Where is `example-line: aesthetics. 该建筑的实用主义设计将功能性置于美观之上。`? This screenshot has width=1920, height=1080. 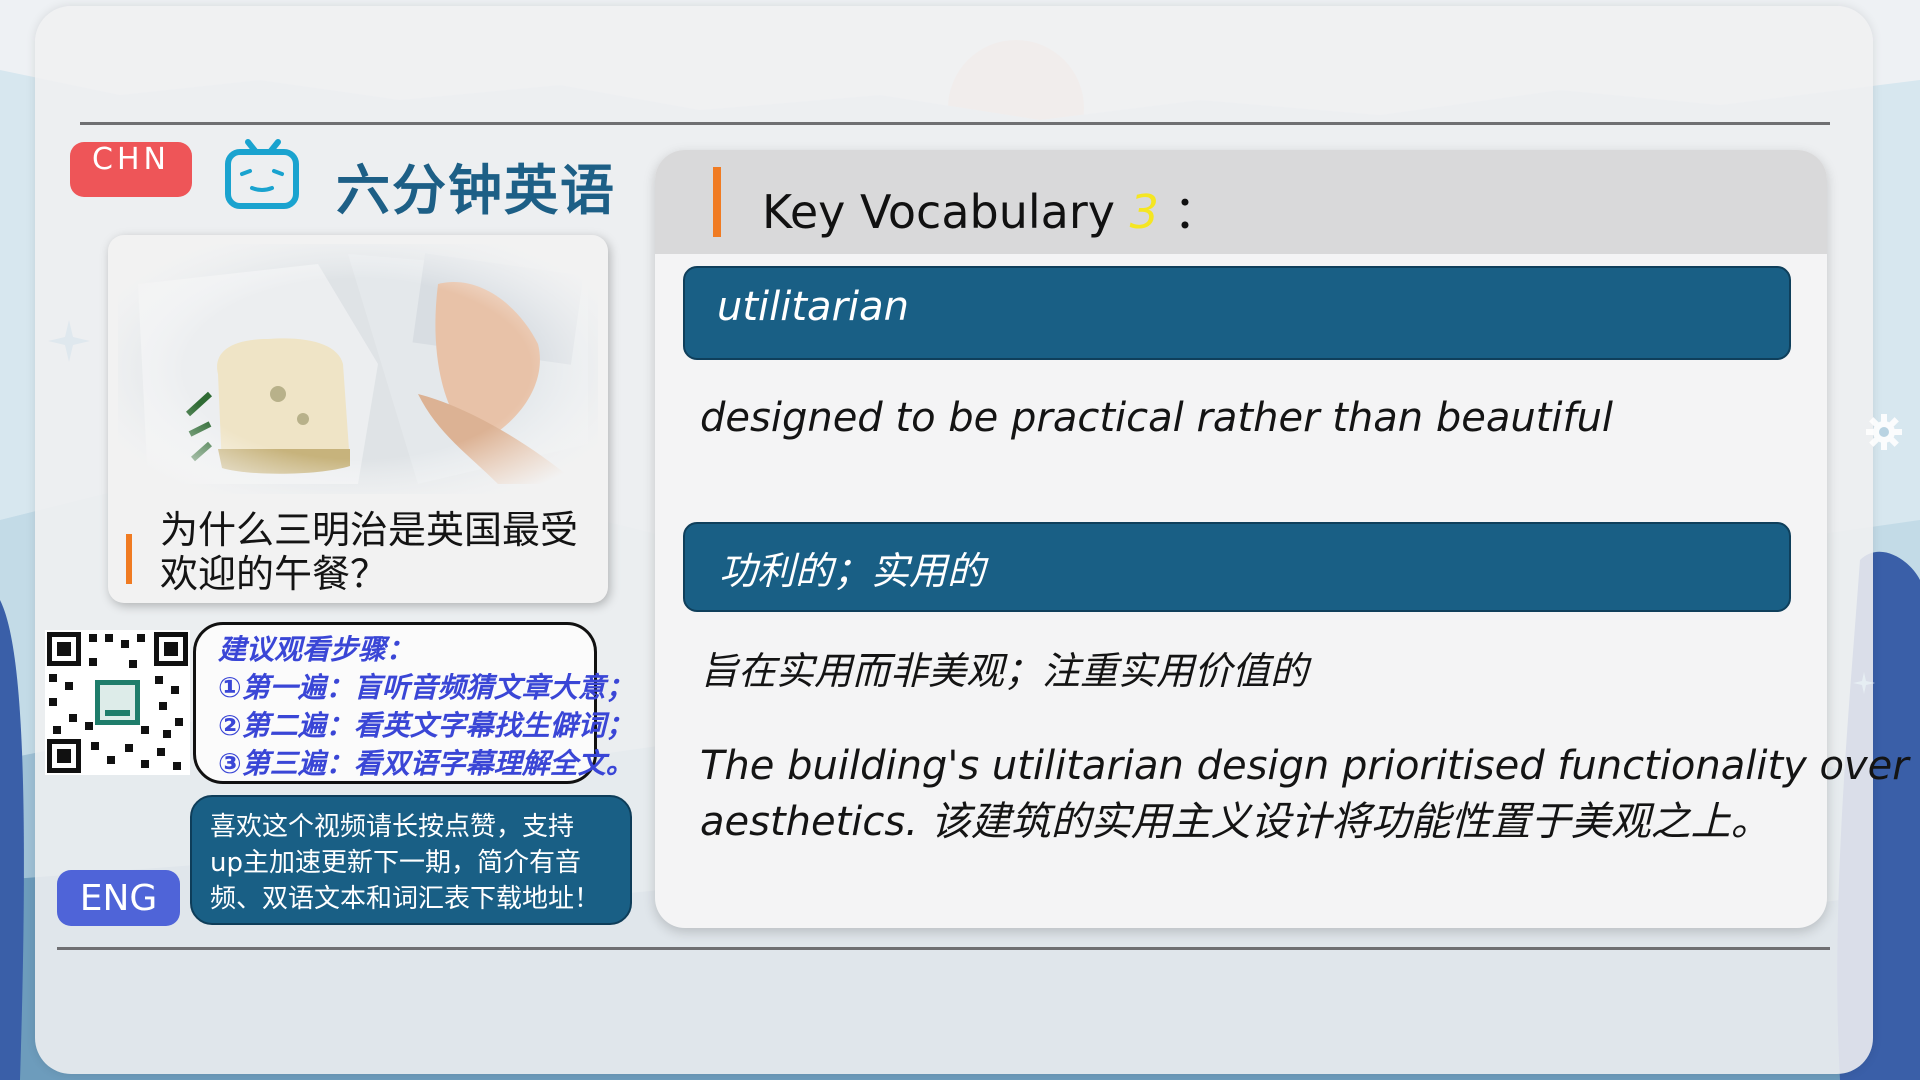
example-line: aesthetics. 该建筑的实用主义设计将功能性置于美观之上。 is located at coordinates (1235, 822).